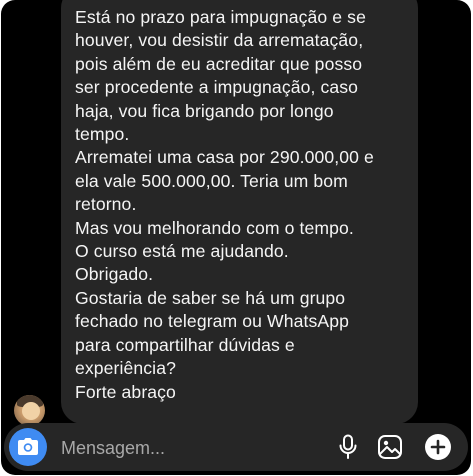 The width and height of the screenshot is (473, 476). I want to click on message-line: retorno., so click(106, 204).